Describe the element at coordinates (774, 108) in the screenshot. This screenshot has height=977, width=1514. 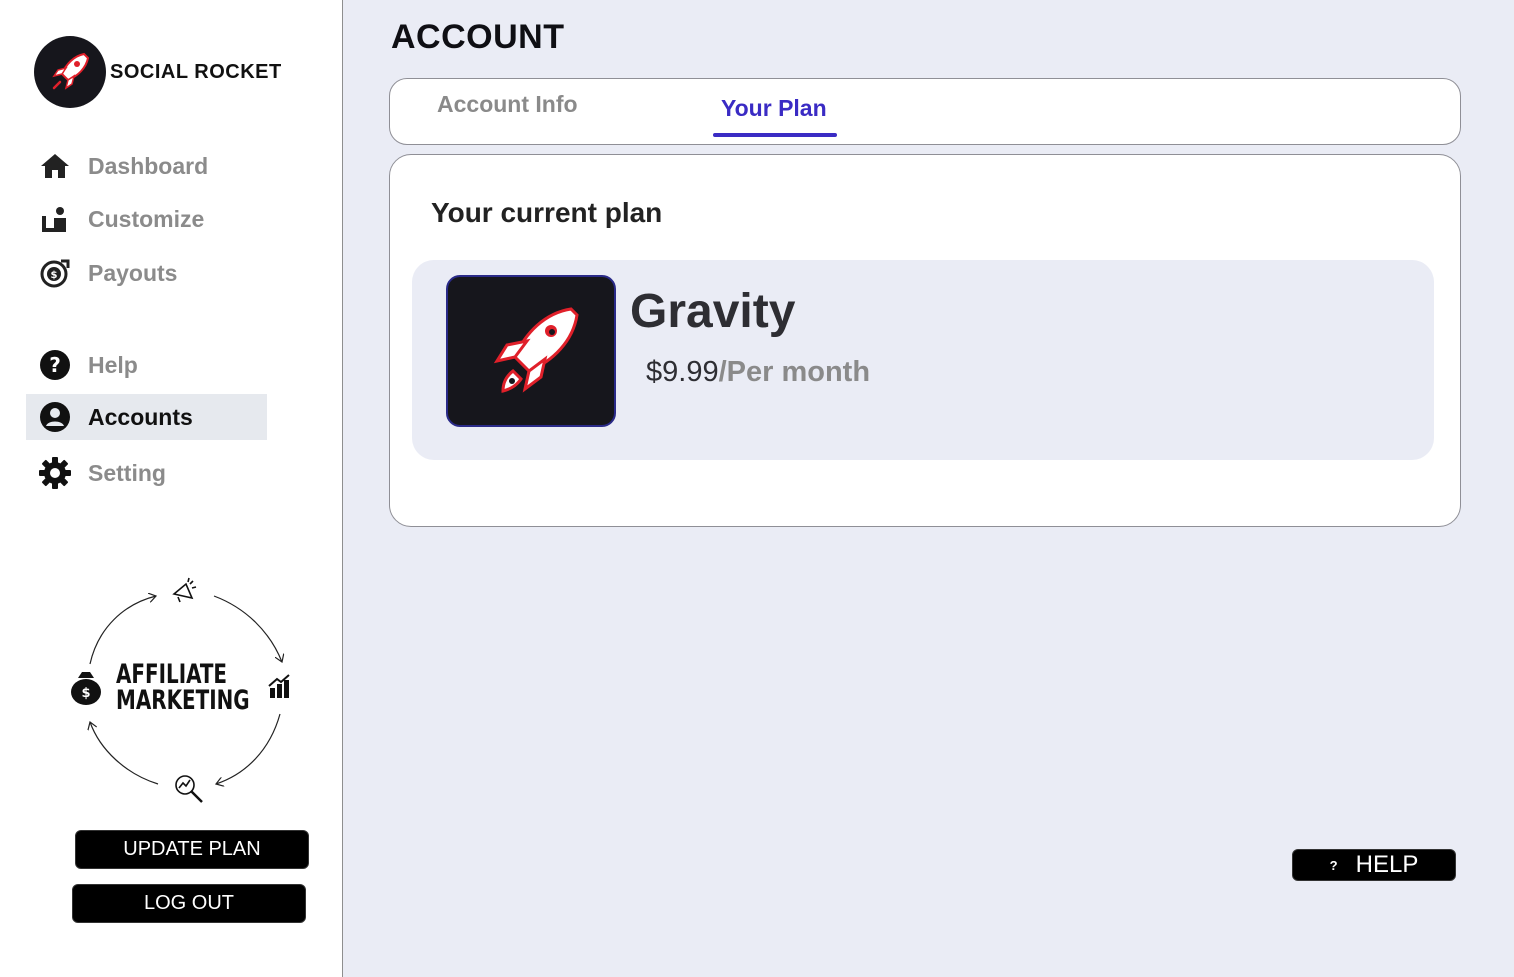
I see `tab-your-plan: Your Plan` at that location.